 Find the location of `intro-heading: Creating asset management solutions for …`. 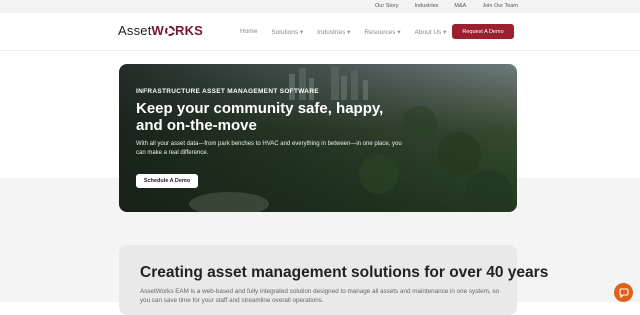

intro-heading: Creating asset management solutions for … is located at coordinates (344, 272).